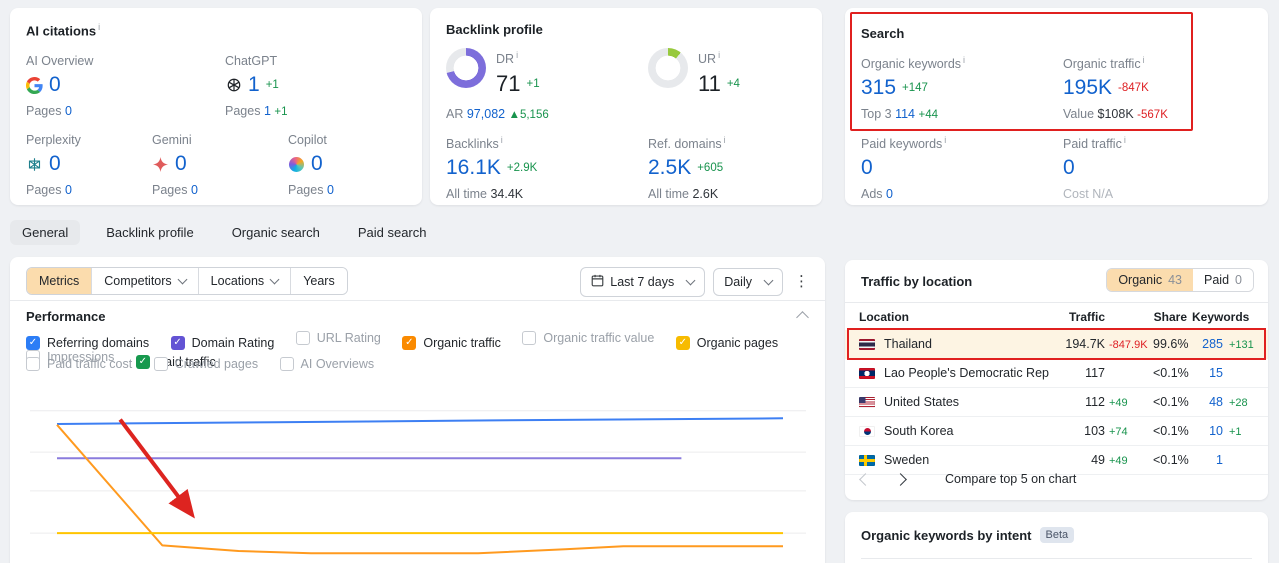  Describe the element at coordinates (392, 232) in the screenshot. I see `tab-paid-search: Paid search` at that location.